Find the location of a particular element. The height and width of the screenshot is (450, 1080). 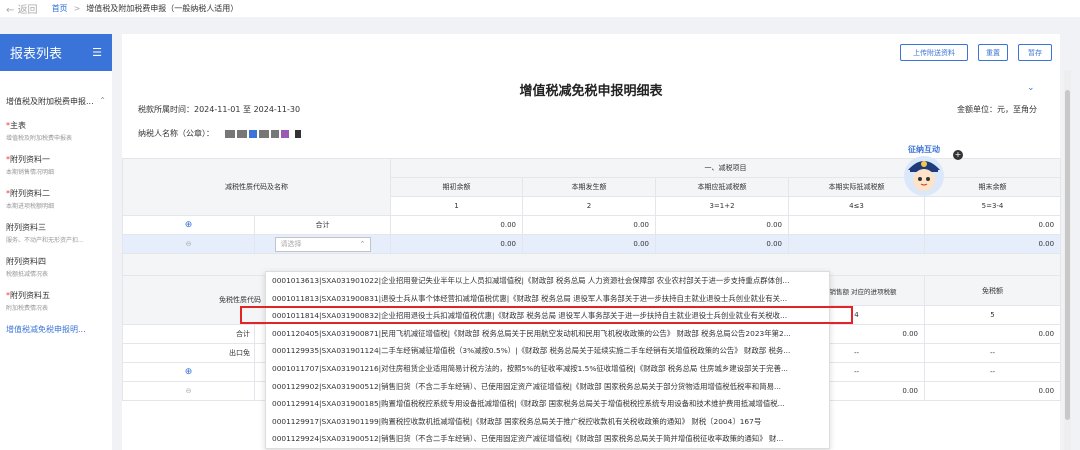

sidebar-item-schedule-5: *附列资料五 附加税费情况表 is located at coordinates (28, 301).